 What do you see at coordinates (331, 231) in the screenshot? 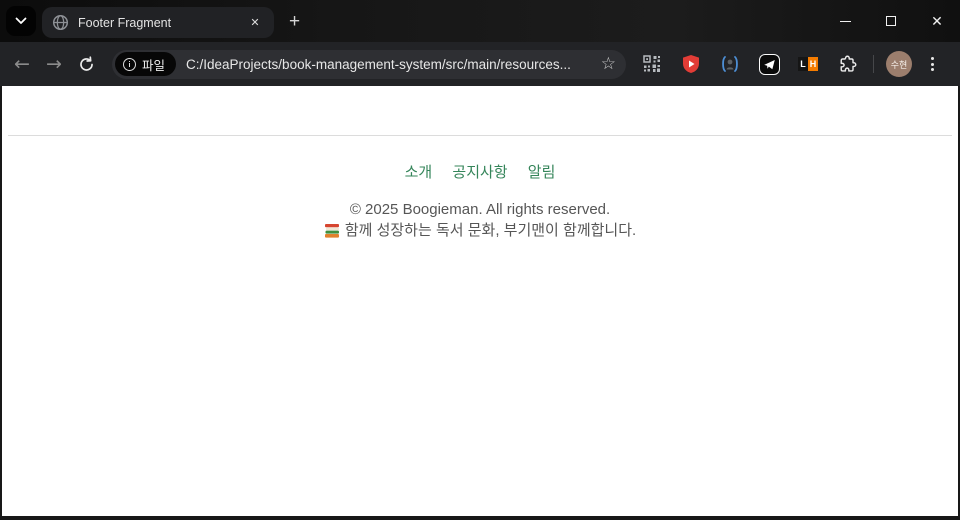
I see `books-emoji` at bounding box center [331, 231].